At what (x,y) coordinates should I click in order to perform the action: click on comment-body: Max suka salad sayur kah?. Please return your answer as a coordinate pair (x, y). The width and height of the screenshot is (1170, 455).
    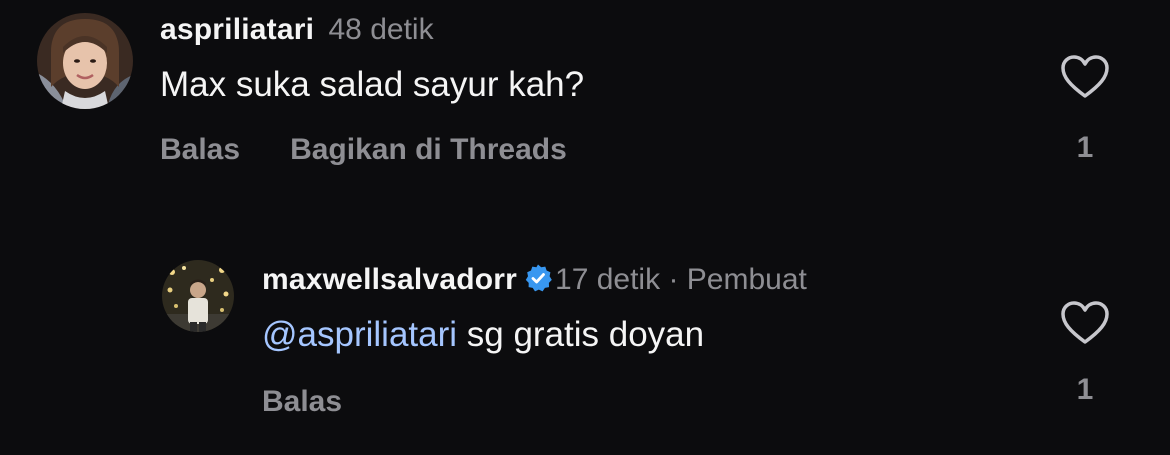
    Looking at the image, I should click on (372, 84).